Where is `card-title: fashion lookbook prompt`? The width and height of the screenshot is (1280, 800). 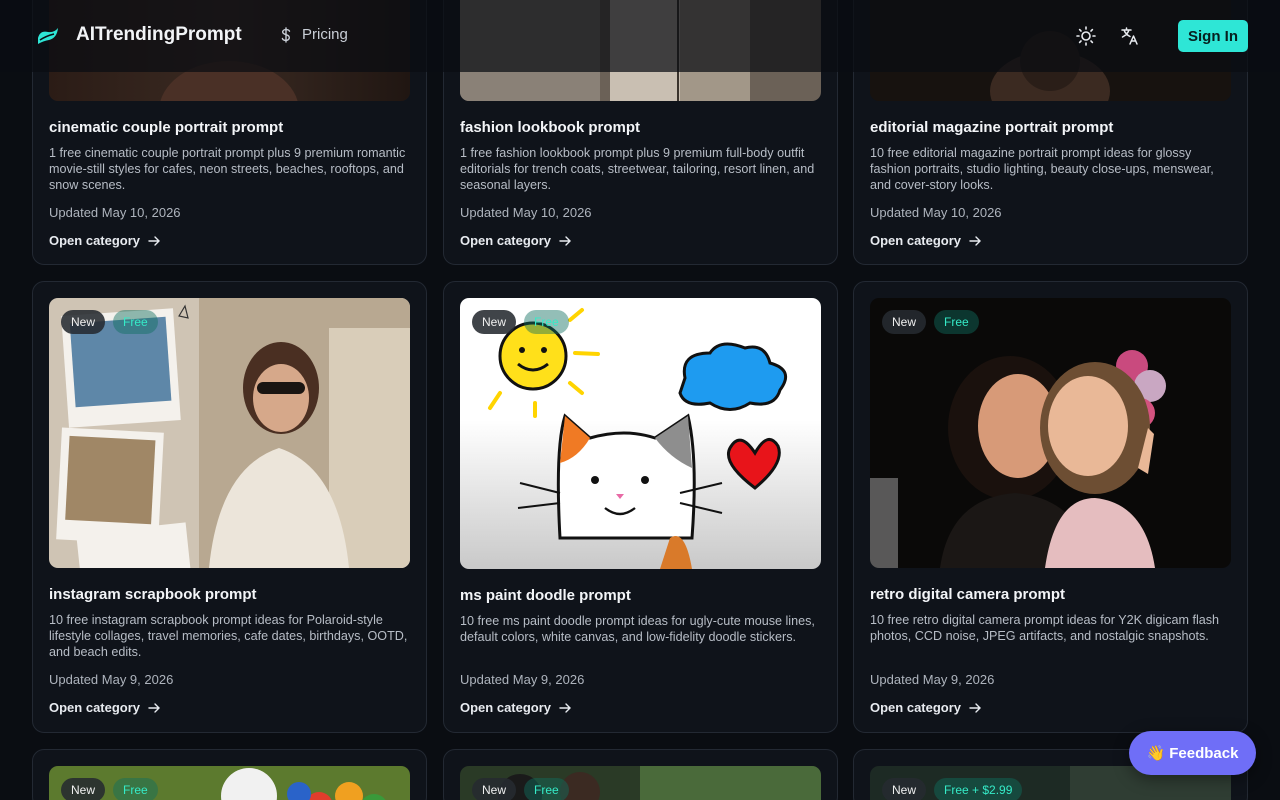 card-title: fashion lookbook prompt is located at coordinates (550, 127).